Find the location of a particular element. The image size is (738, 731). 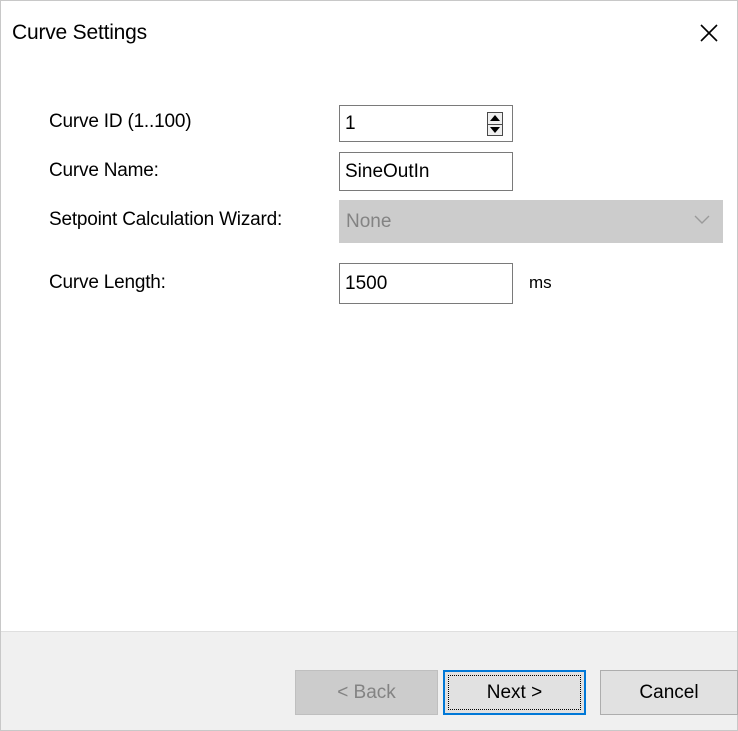

curve-length-unit: ms is located at coordinates (540, 282).